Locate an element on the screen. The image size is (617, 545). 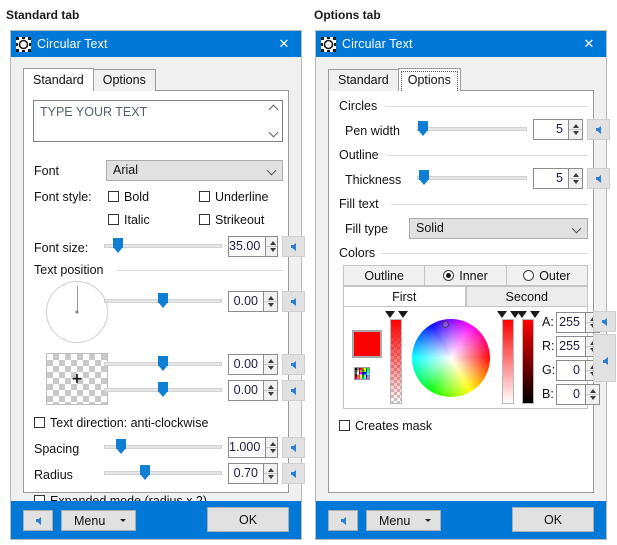
pen-width-value: 5 is located at coordinates (550, 129).